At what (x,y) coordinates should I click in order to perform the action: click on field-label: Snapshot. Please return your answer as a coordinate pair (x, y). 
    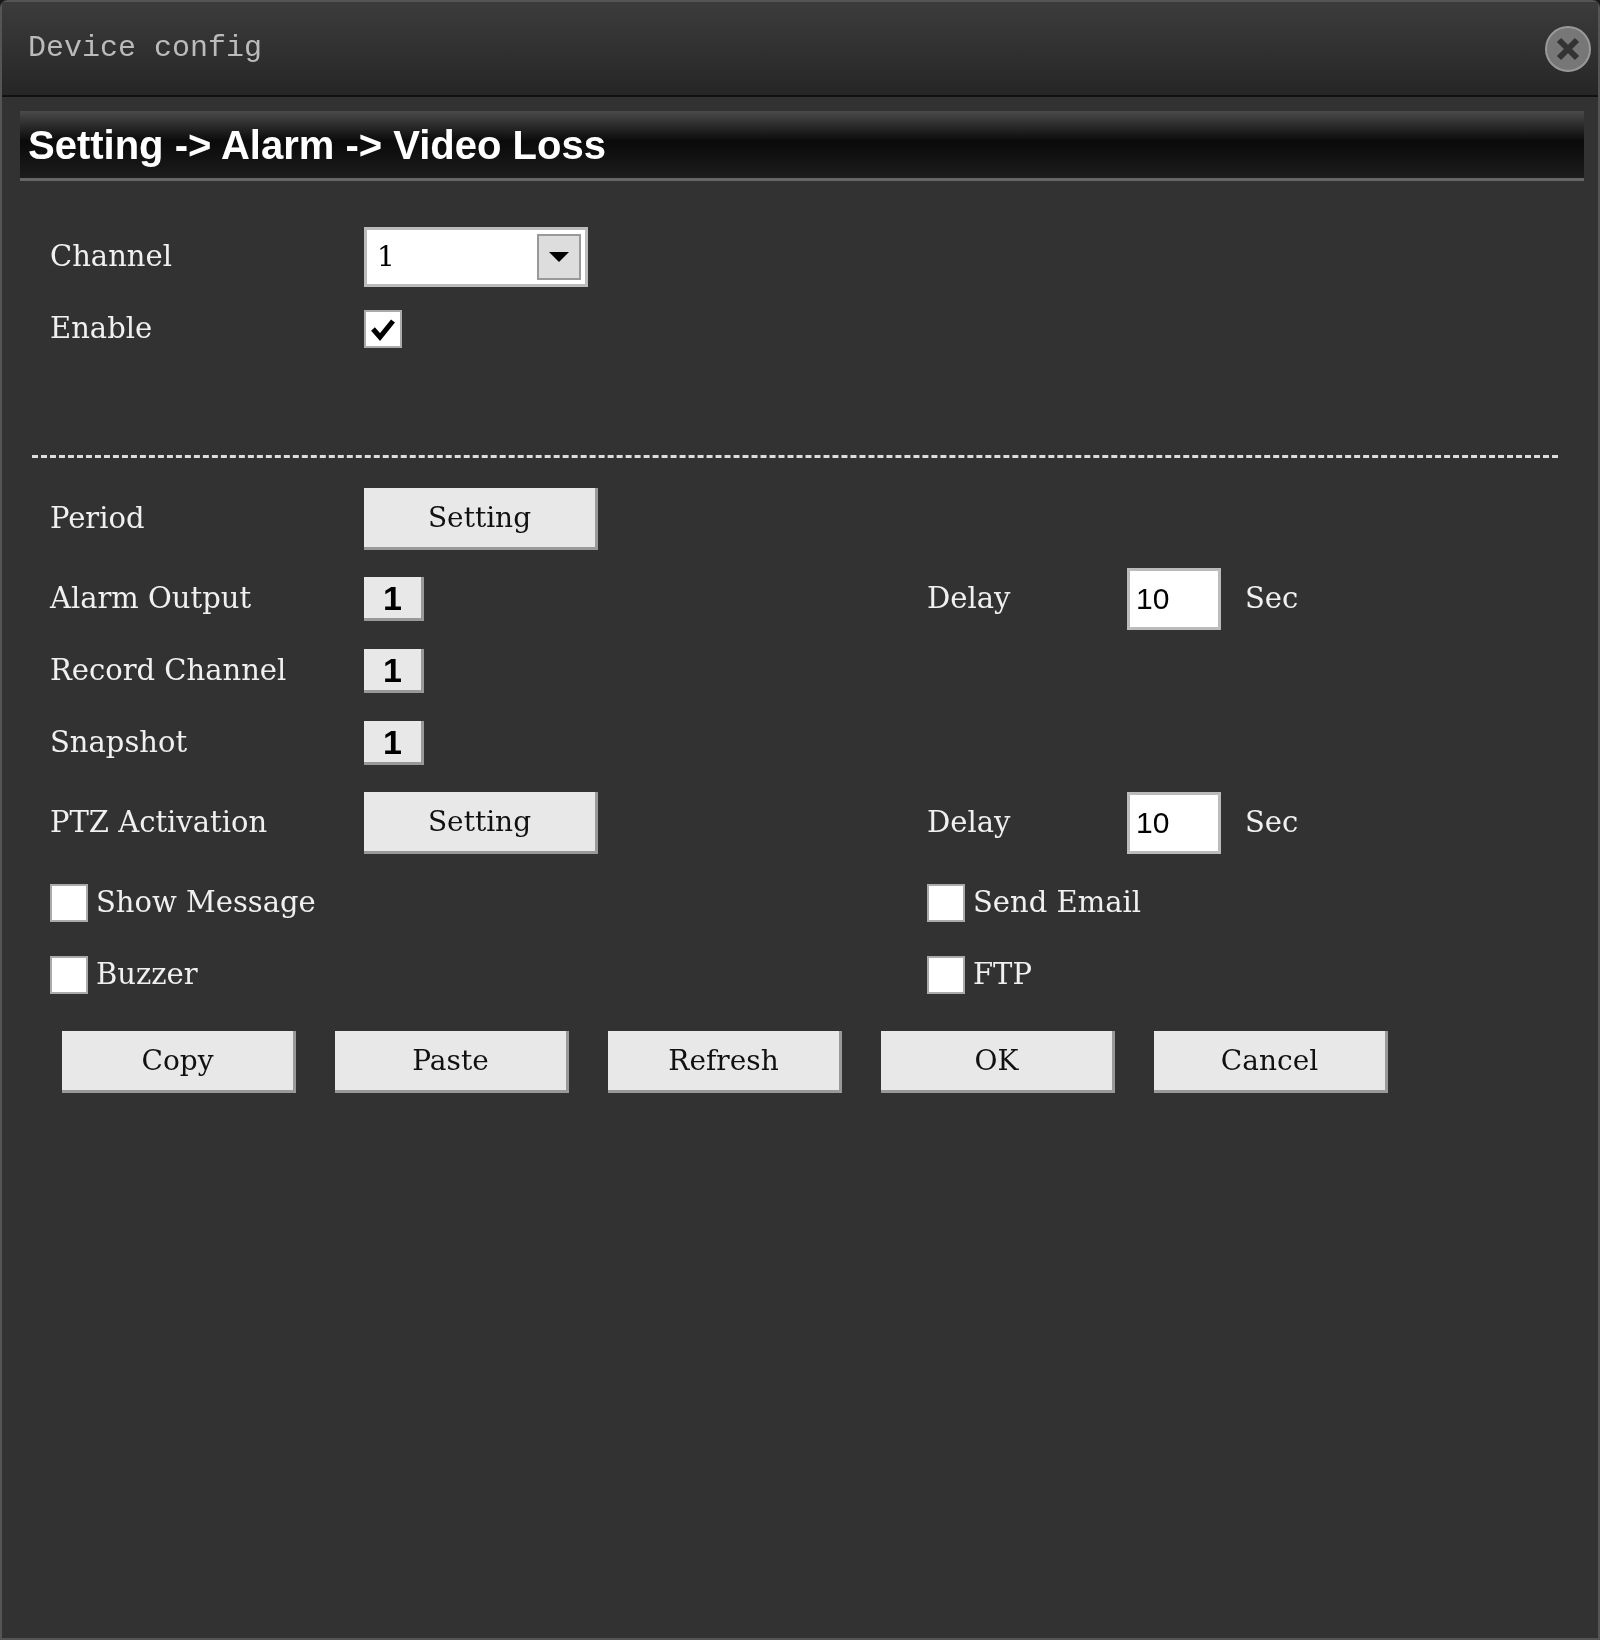
    Looking at the image, I should click on (119, 743).